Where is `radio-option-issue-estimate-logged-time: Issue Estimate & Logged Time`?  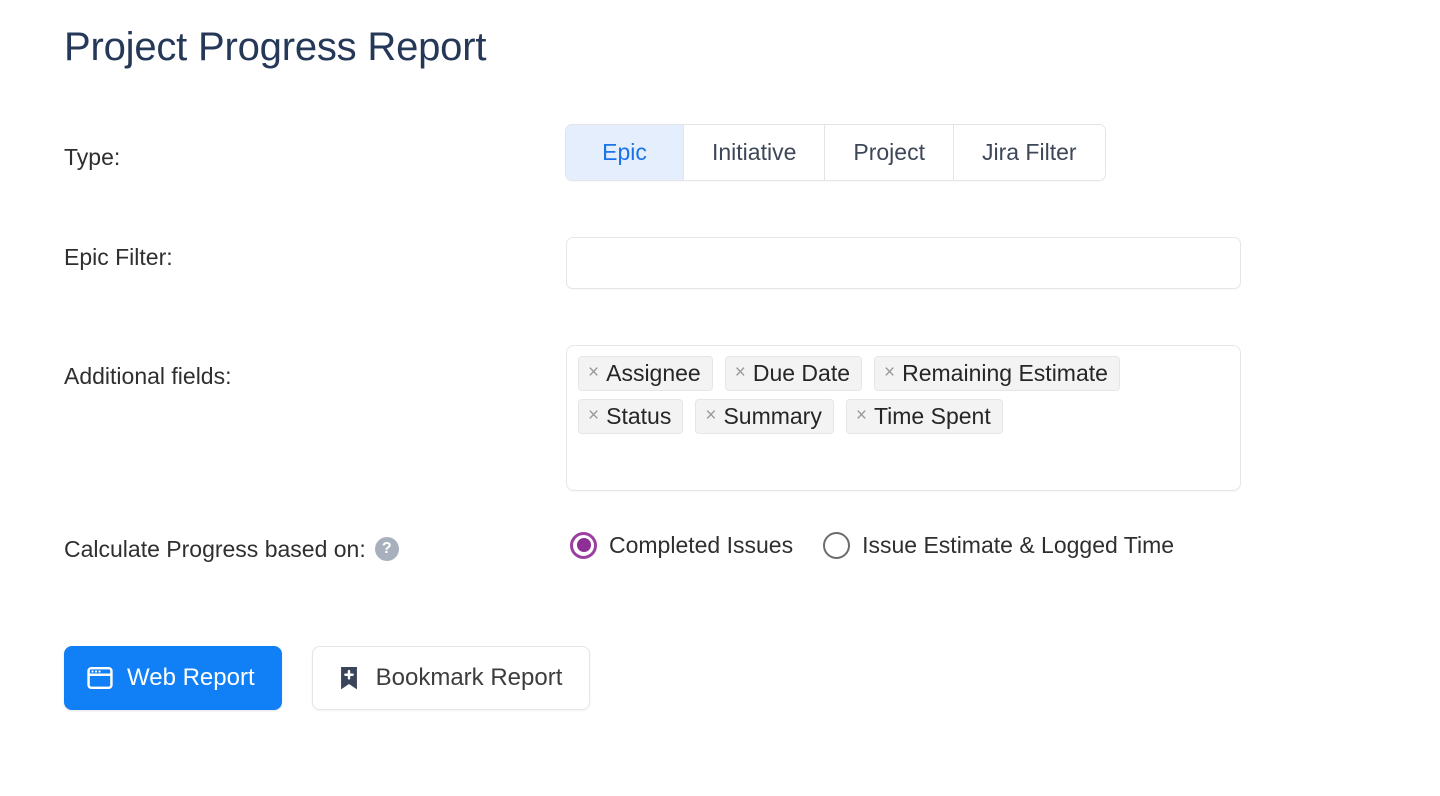 radio-option-issue-estimate-logged-time: Issue Estimate & Logged Time is located at coordinates (998, 545).